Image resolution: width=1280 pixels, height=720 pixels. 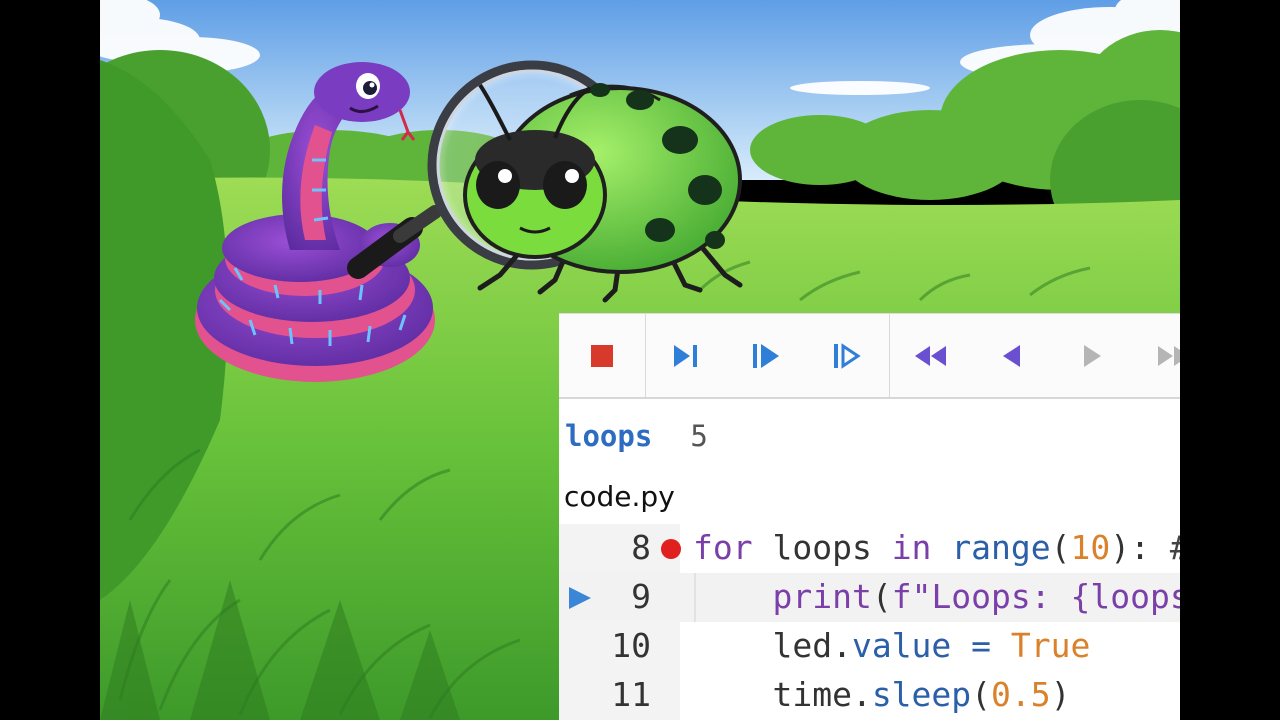 I want to click on rewind-icon, so click(x=930, y=355).